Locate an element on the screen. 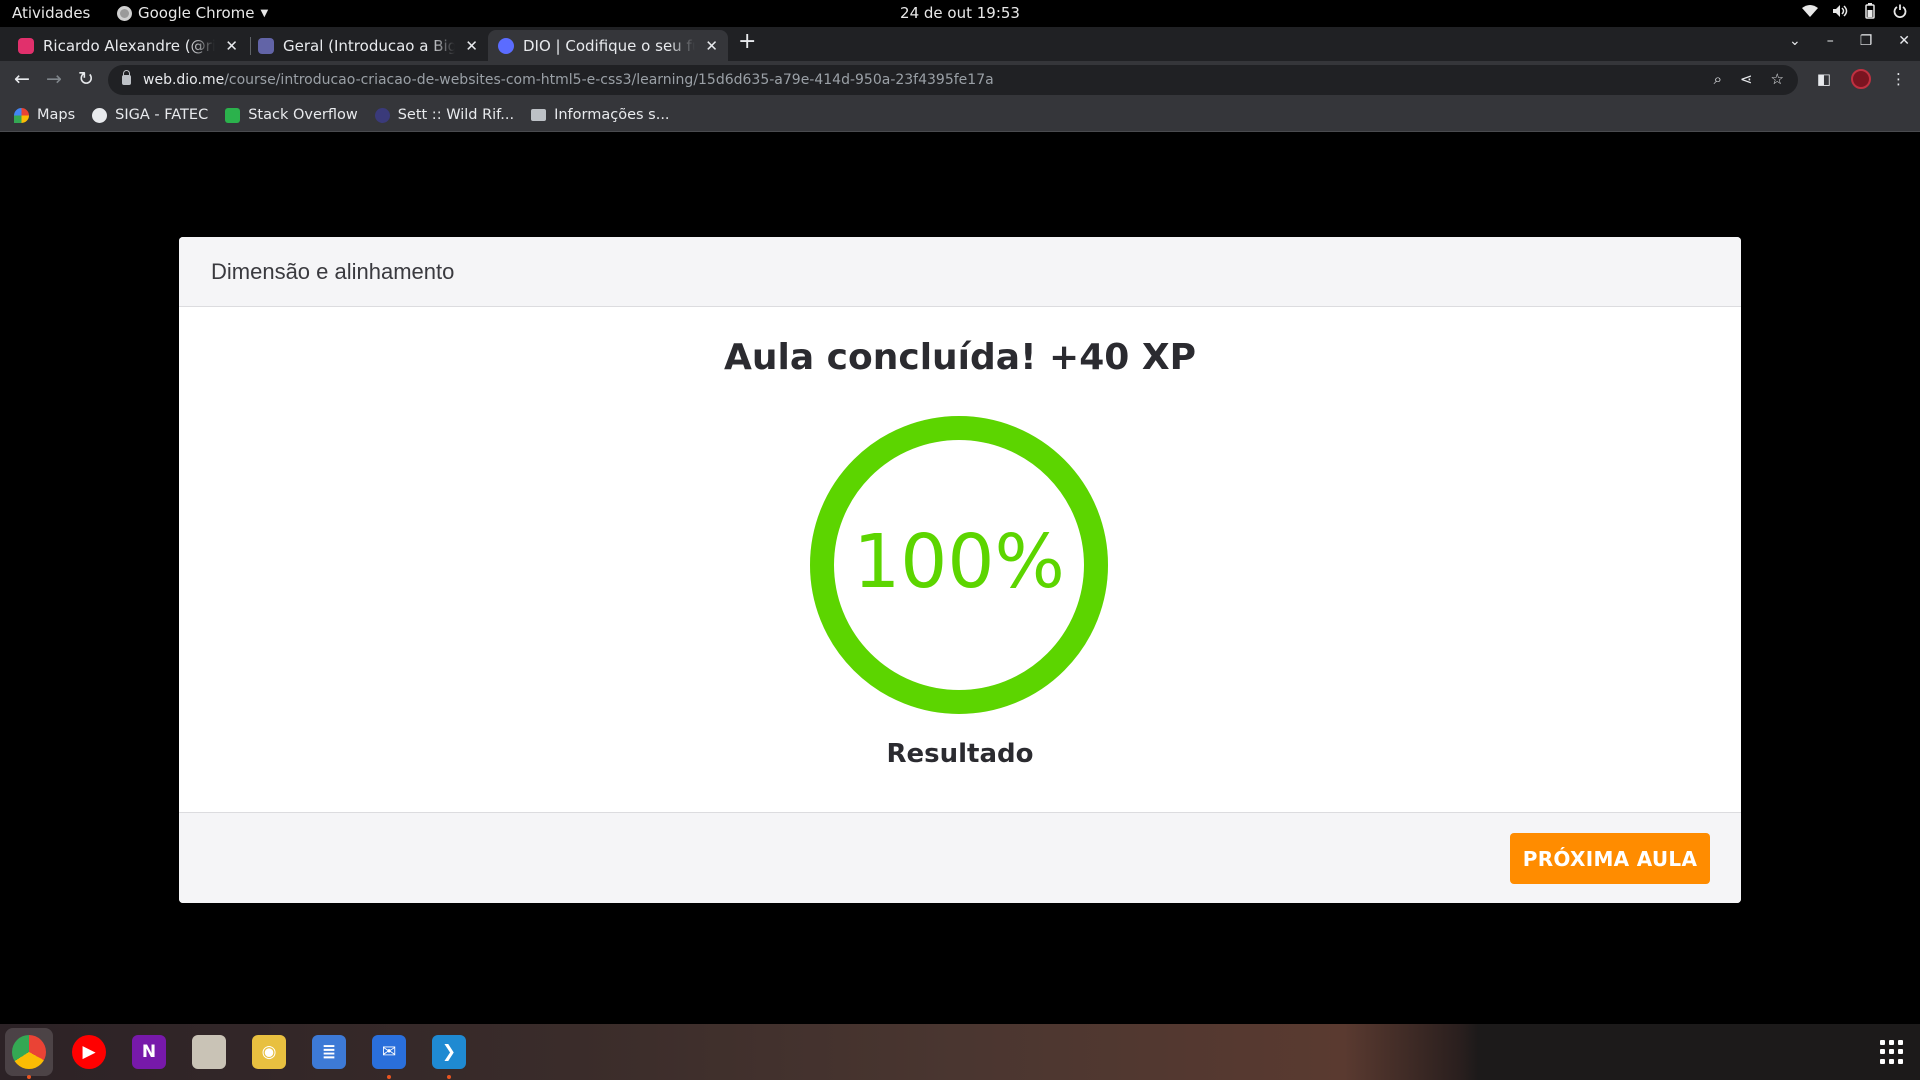  tab-teams: Geral (Introducao a Big Data ✕ is located at coordinates (368, 45).